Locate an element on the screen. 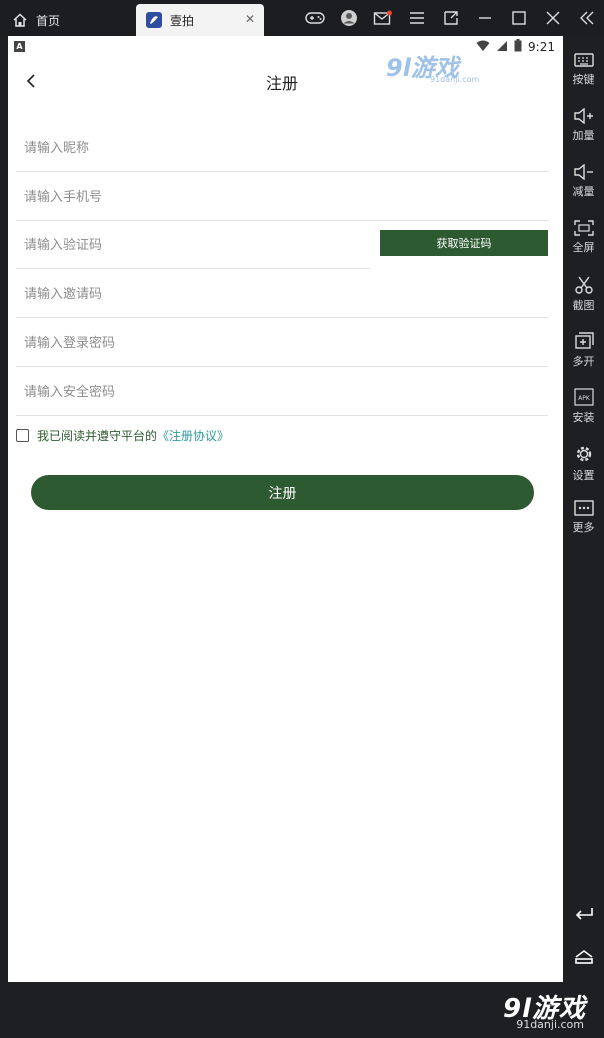  gear-icon is located at coordinates (583, 454).